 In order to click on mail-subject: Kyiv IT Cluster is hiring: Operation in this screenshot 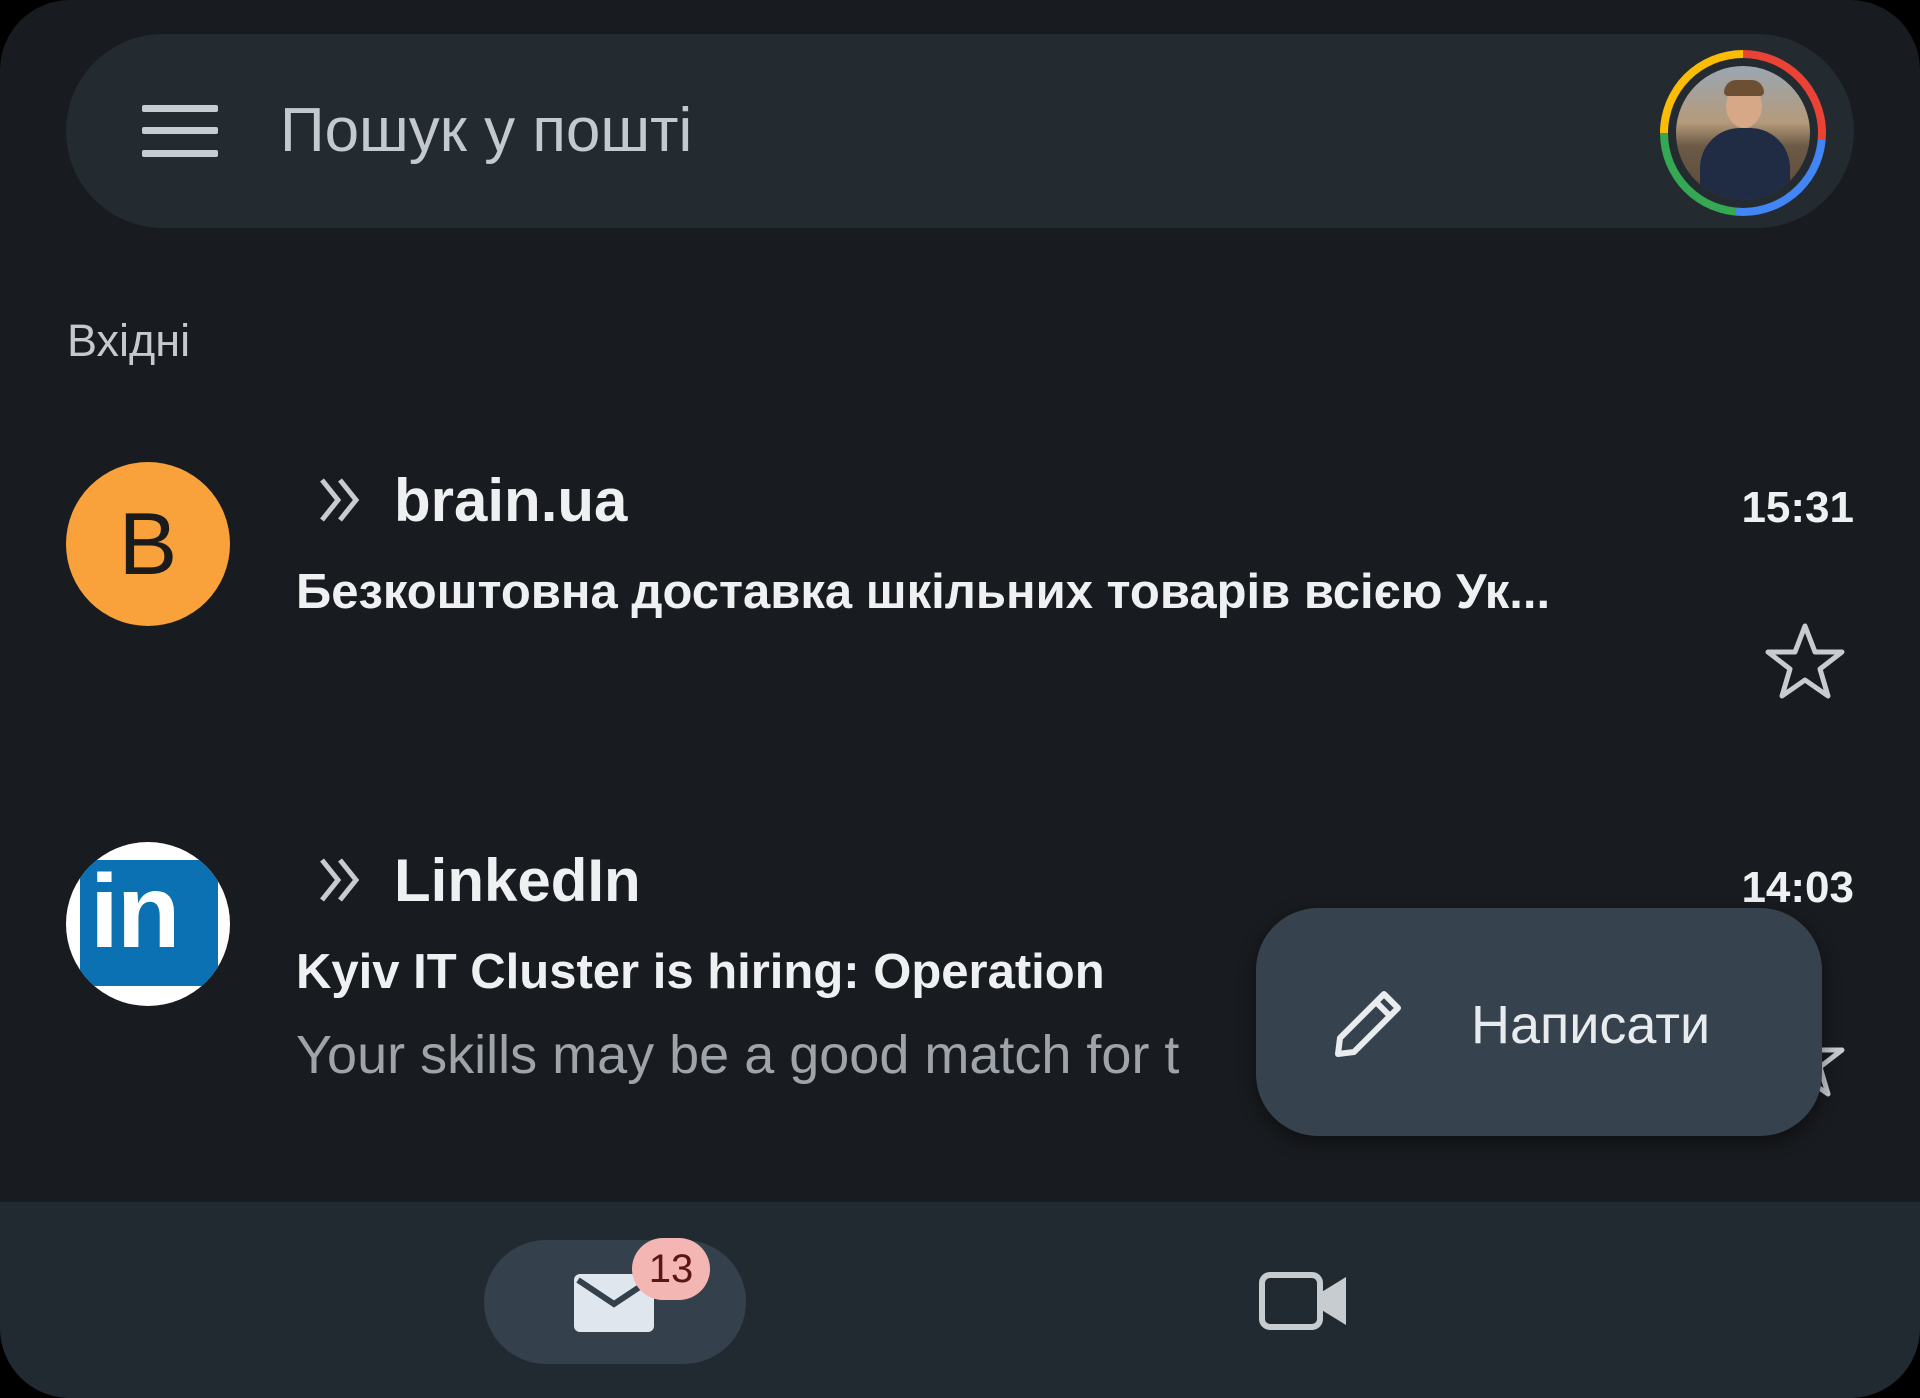, I will do `click(700, 972)`.